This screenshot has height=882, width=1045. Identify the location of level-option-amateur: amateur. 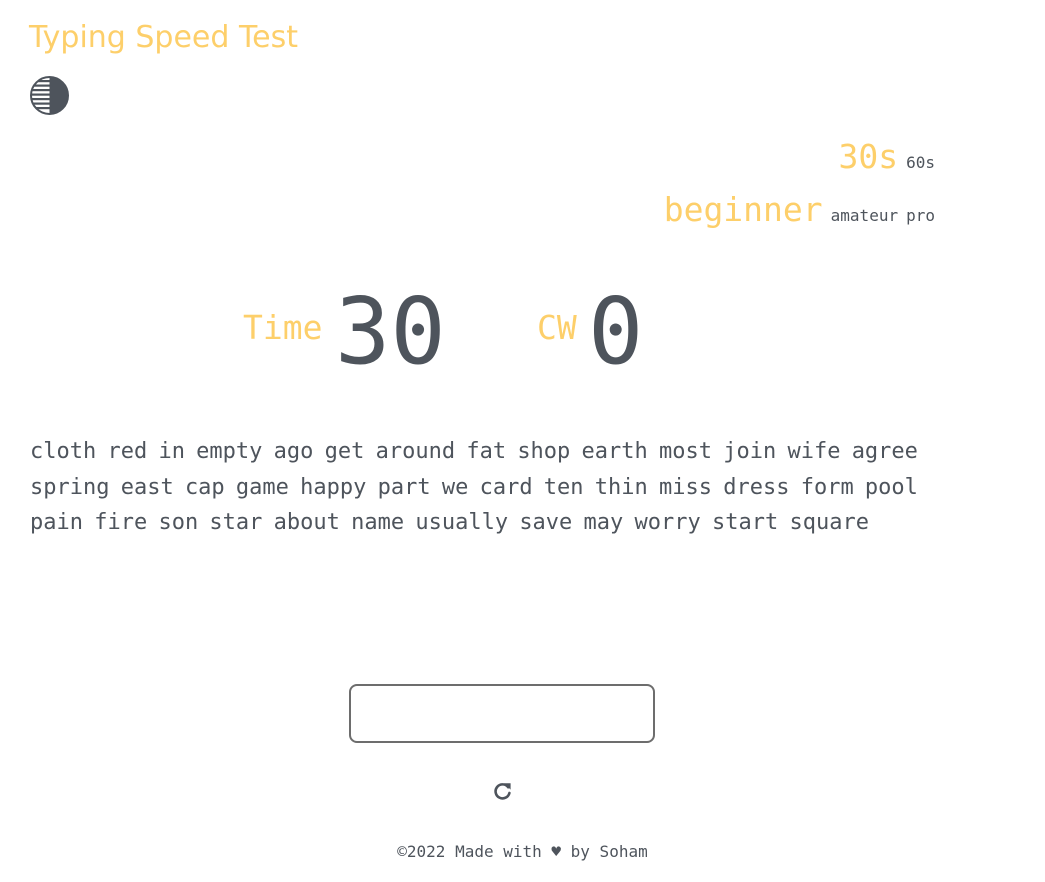
(864, 215).